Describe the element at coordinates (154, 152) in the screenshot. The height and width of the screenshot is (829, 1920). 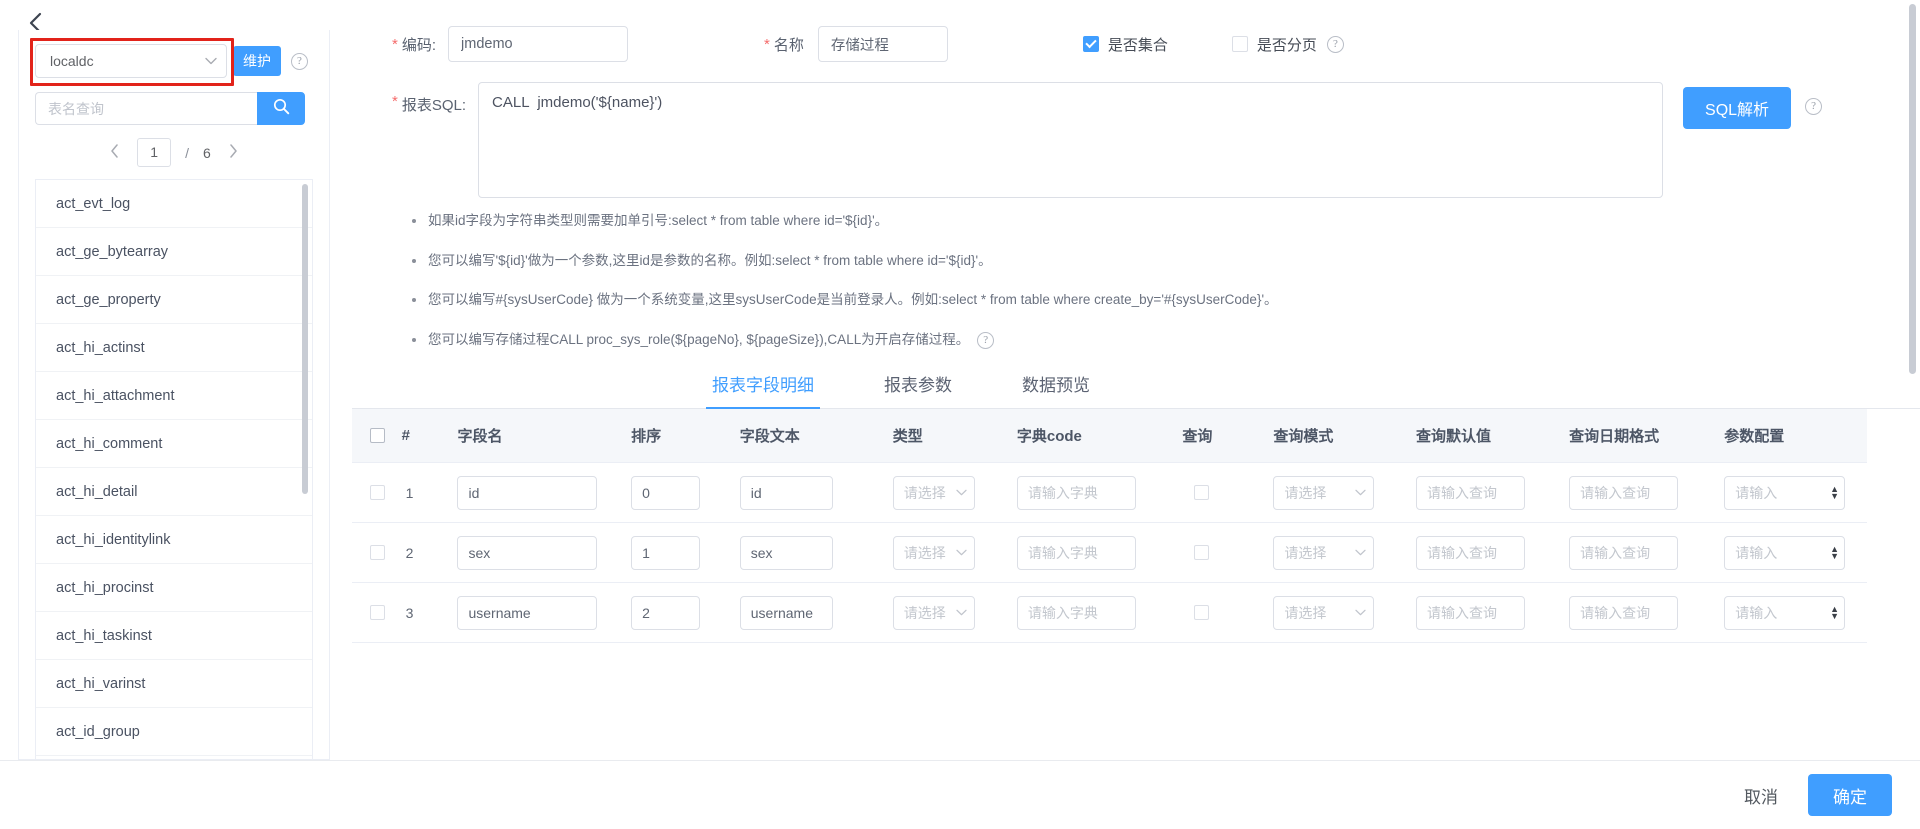
I see `pager-current-input: 1` at that location.